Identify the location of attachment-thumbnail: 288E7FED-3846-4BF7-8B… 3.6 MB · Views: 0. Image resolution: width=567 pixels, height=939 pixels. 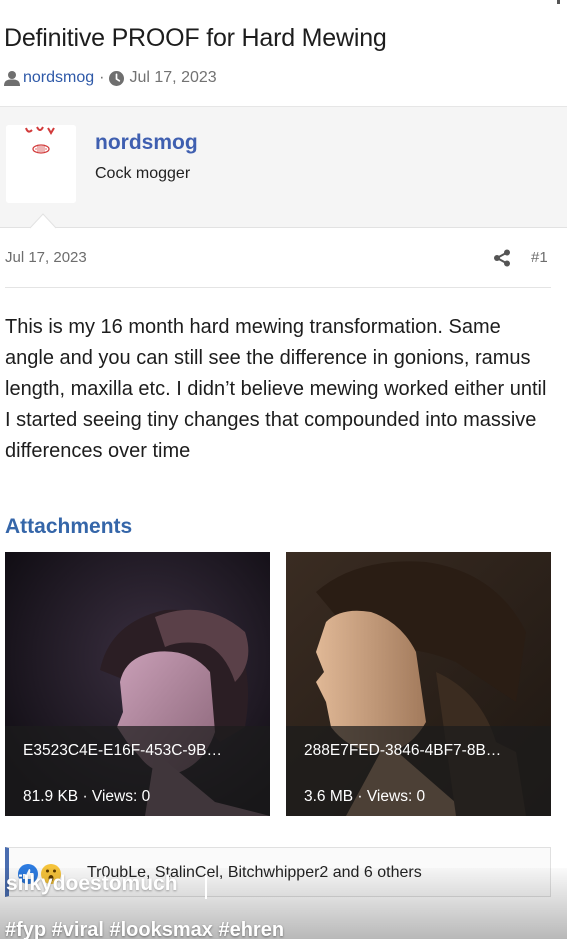
(418, 684).